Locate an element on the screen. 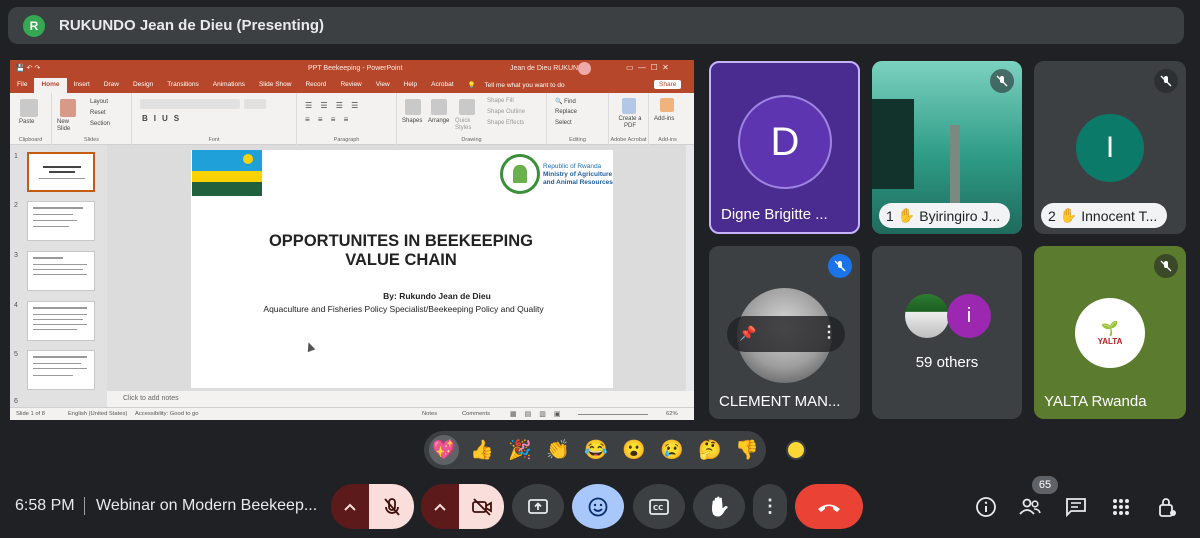  quick-styles-icon is located at coordinates (467, 107).